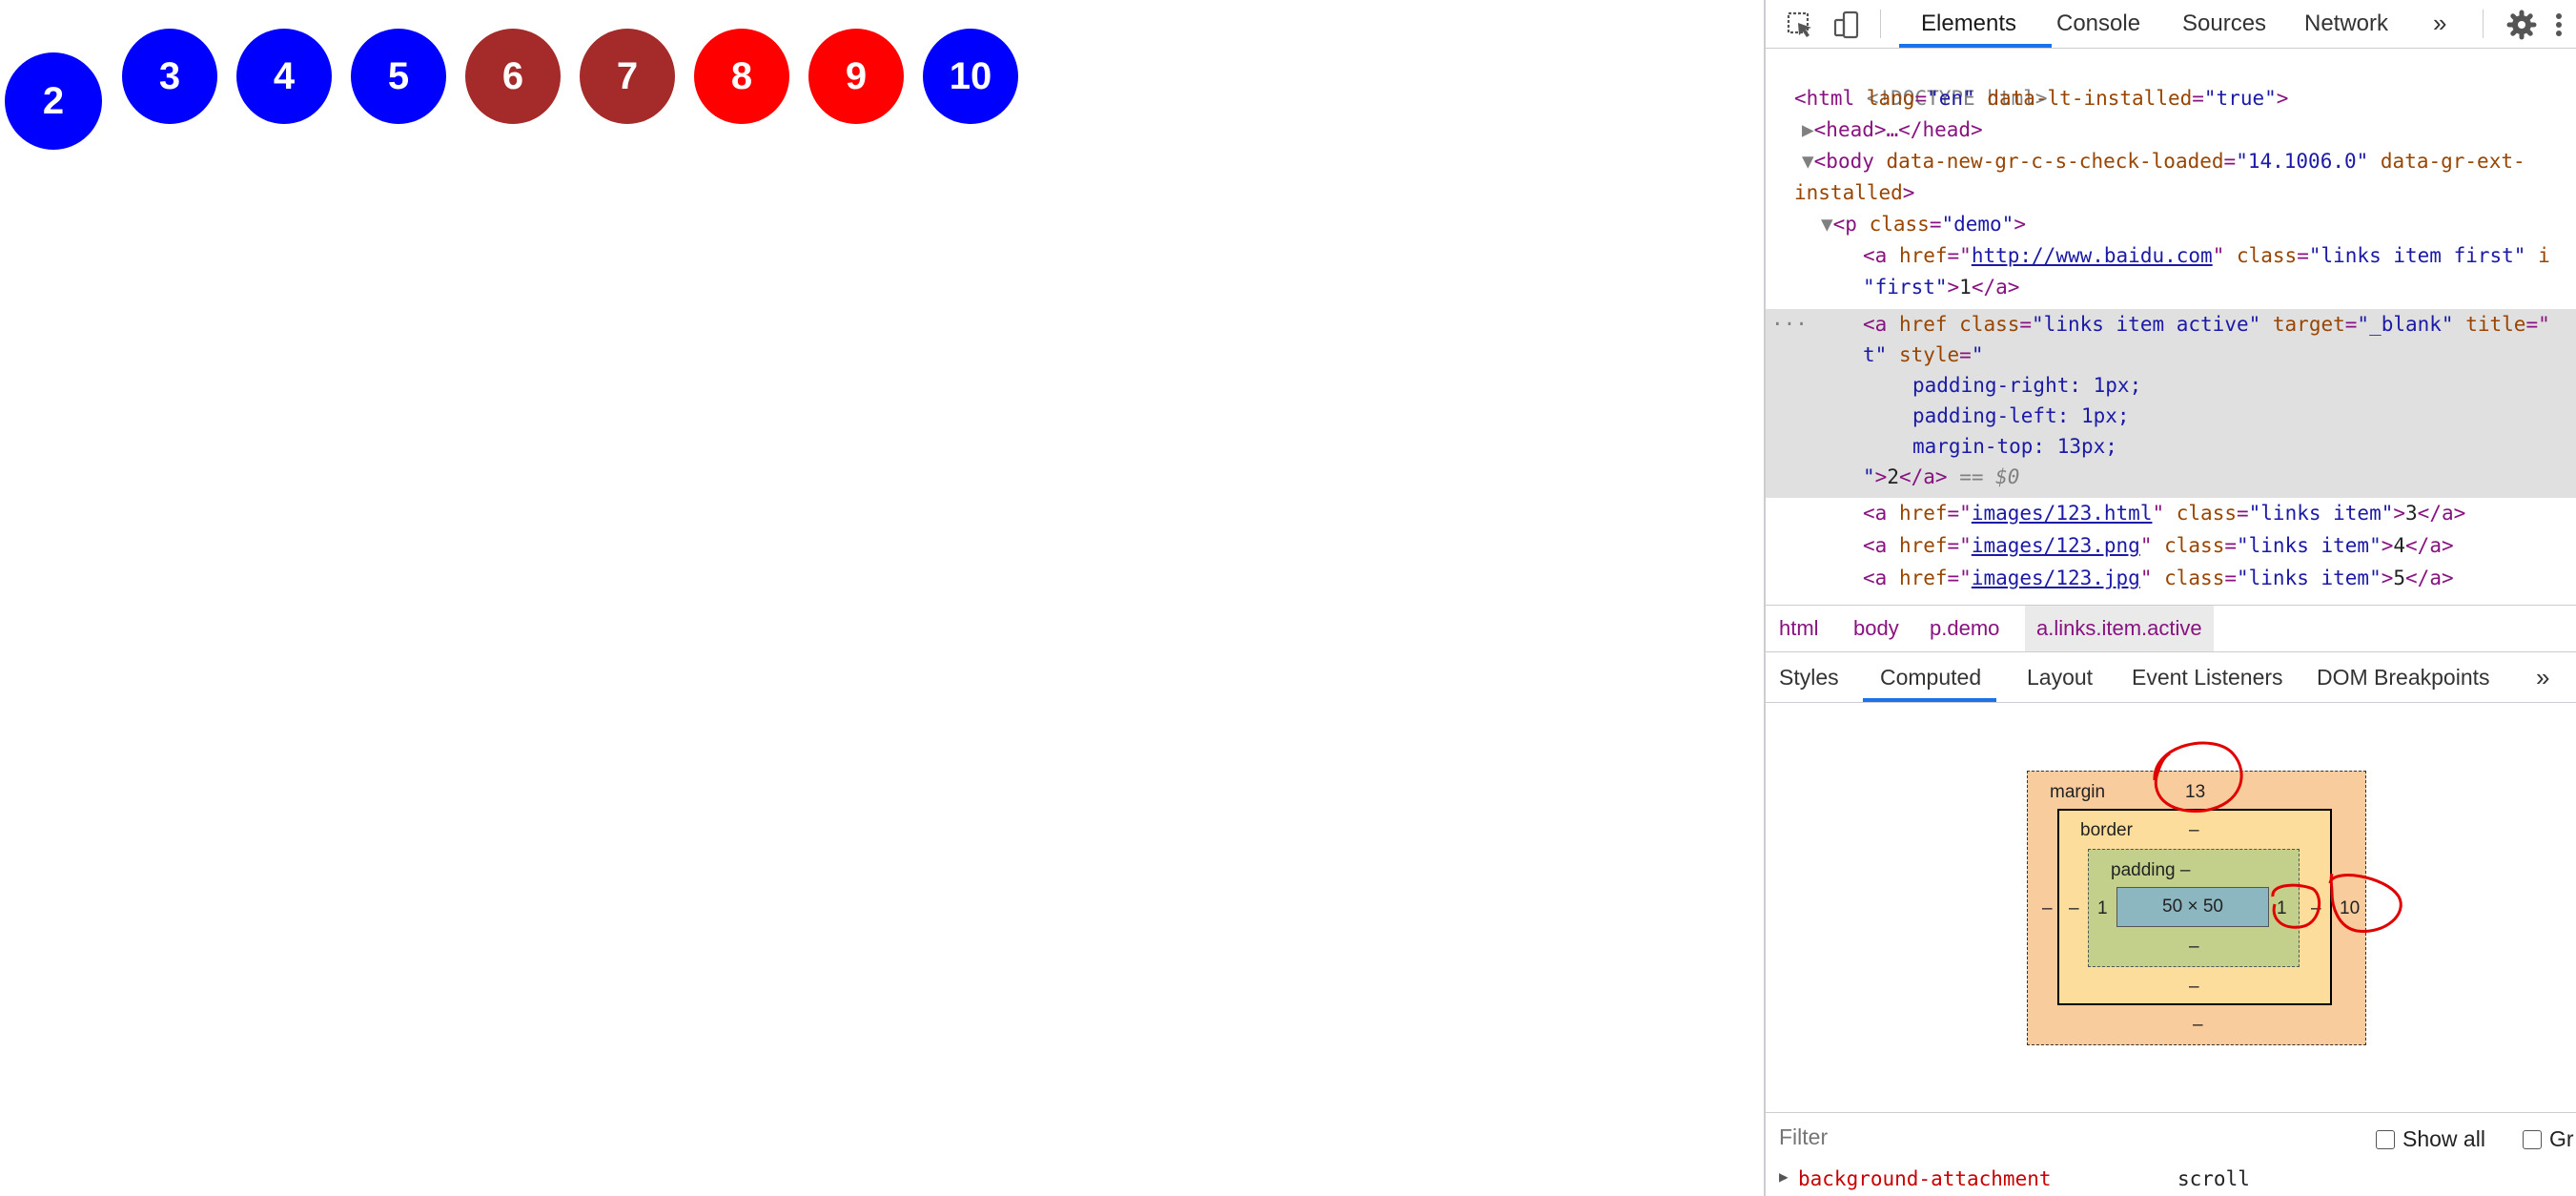 The image size is (2576, 1196). Describe the element at coordinates (1880, 24) in the screenshot. I see `toolbar-divider` at that location.